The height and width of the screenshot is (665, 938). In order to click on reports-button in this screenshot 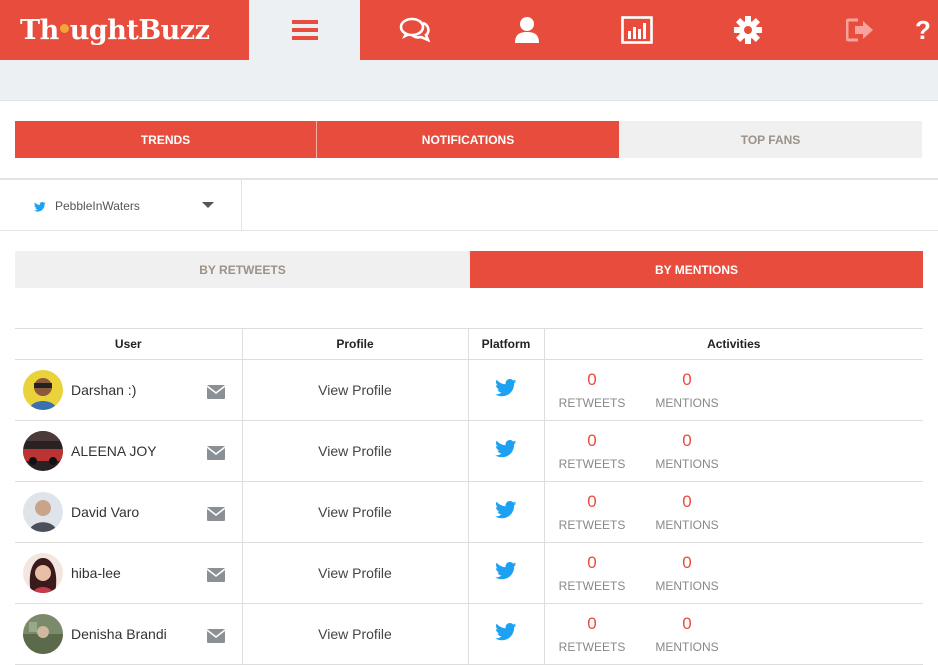, I will do `click(637, 30)`.